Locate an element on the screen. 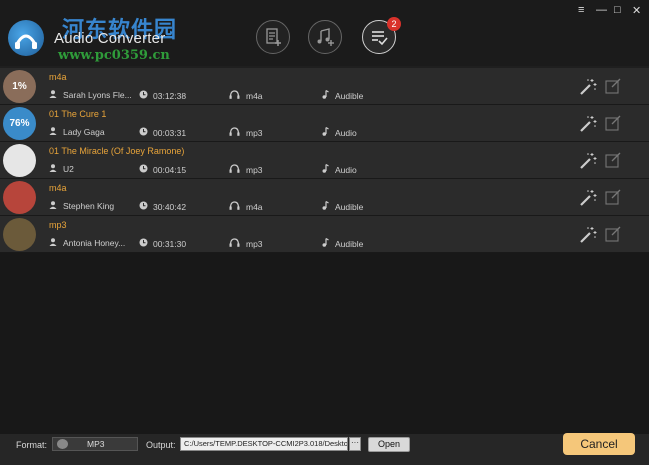  album-thumbnail: 76% is located at coordinates (19, 123).